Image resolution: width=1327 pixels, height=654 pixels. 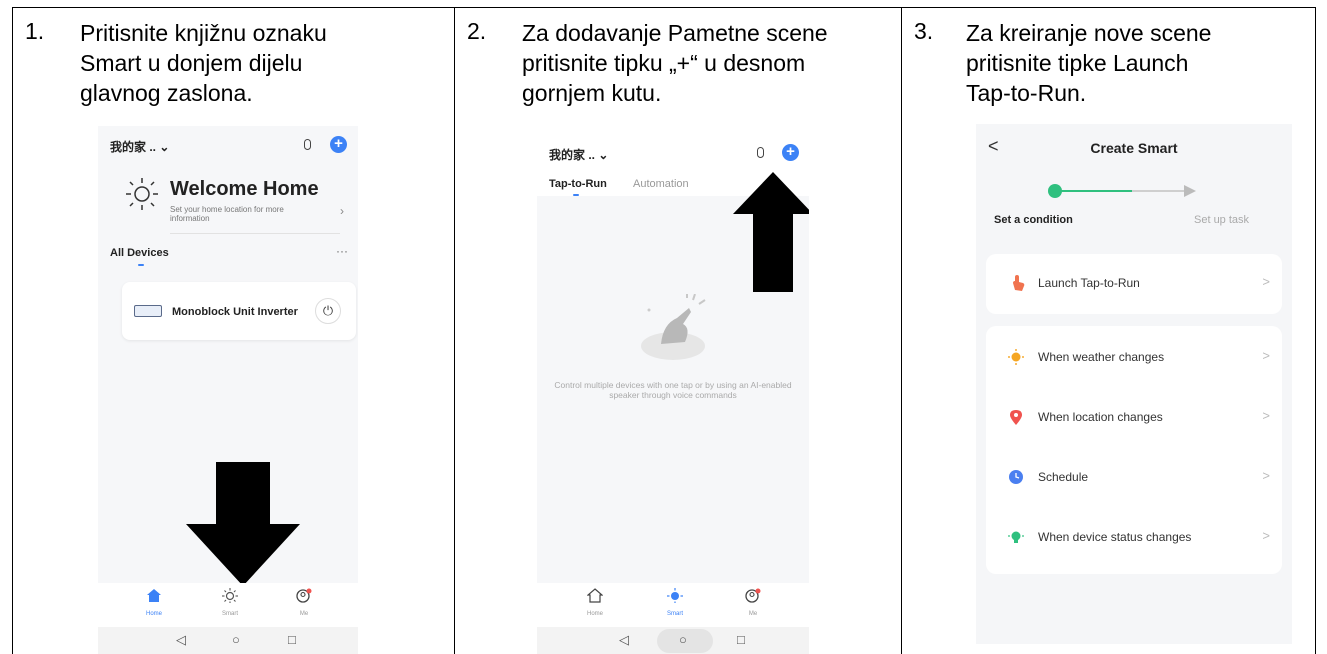 What do you see at coordinates (203, 33) in the screenshot?
I see `step-line: Pritisnite knjižnu oznaku` at bounding box center [203, 33].